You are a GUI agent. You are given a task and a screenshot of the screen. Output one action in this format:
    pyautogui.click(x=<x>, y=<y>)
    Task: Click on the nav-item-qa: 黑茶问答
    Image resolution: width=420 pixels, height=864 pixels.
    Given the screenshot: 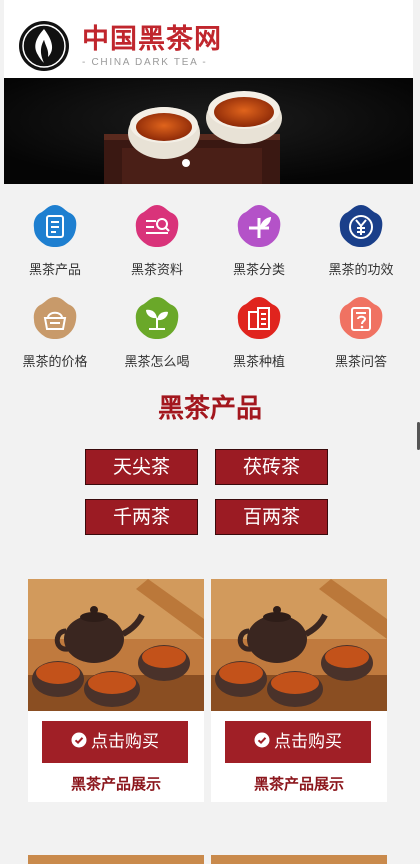 What is the action you would take?
    pyautogui.click(x=361, y=337)
    